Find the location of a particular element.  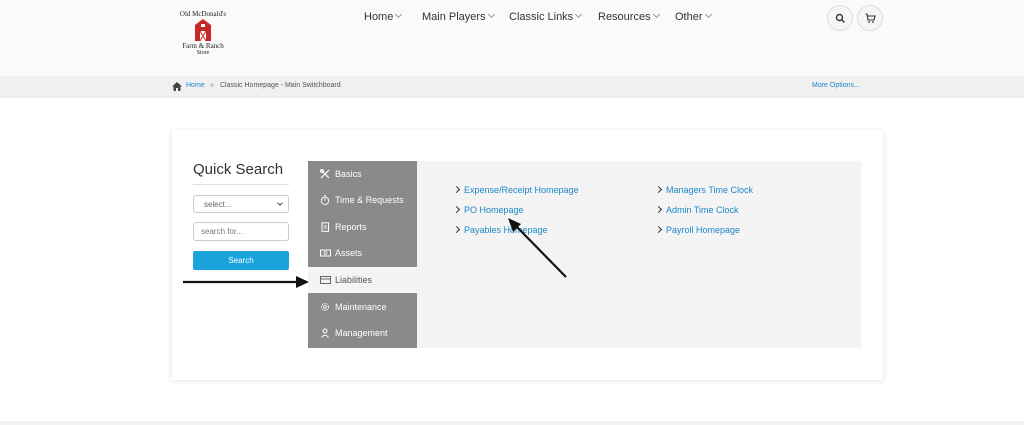

menu-item-label: Maintenance is located at coordinates (361, 307).